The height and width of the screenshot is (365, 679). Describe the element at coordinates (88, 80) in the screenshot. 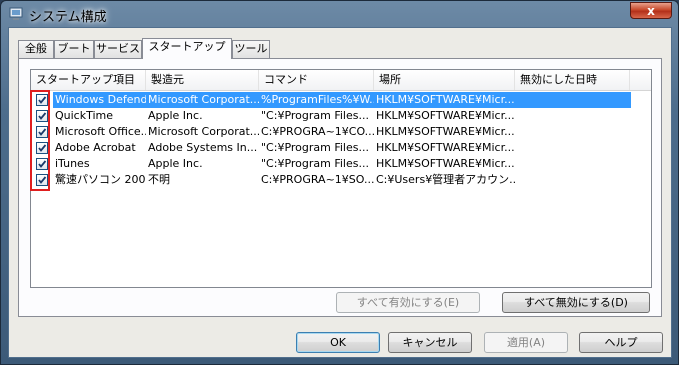

I see `column-header-startup-item: スタートアップ項目` at that location.